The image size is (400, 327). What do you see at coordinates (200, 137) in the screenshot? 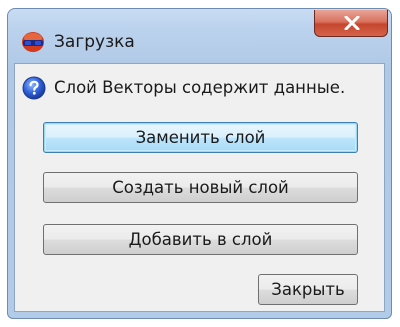
I see `replace-layer-button: Заменить слой` at bounding box center [200, 137].